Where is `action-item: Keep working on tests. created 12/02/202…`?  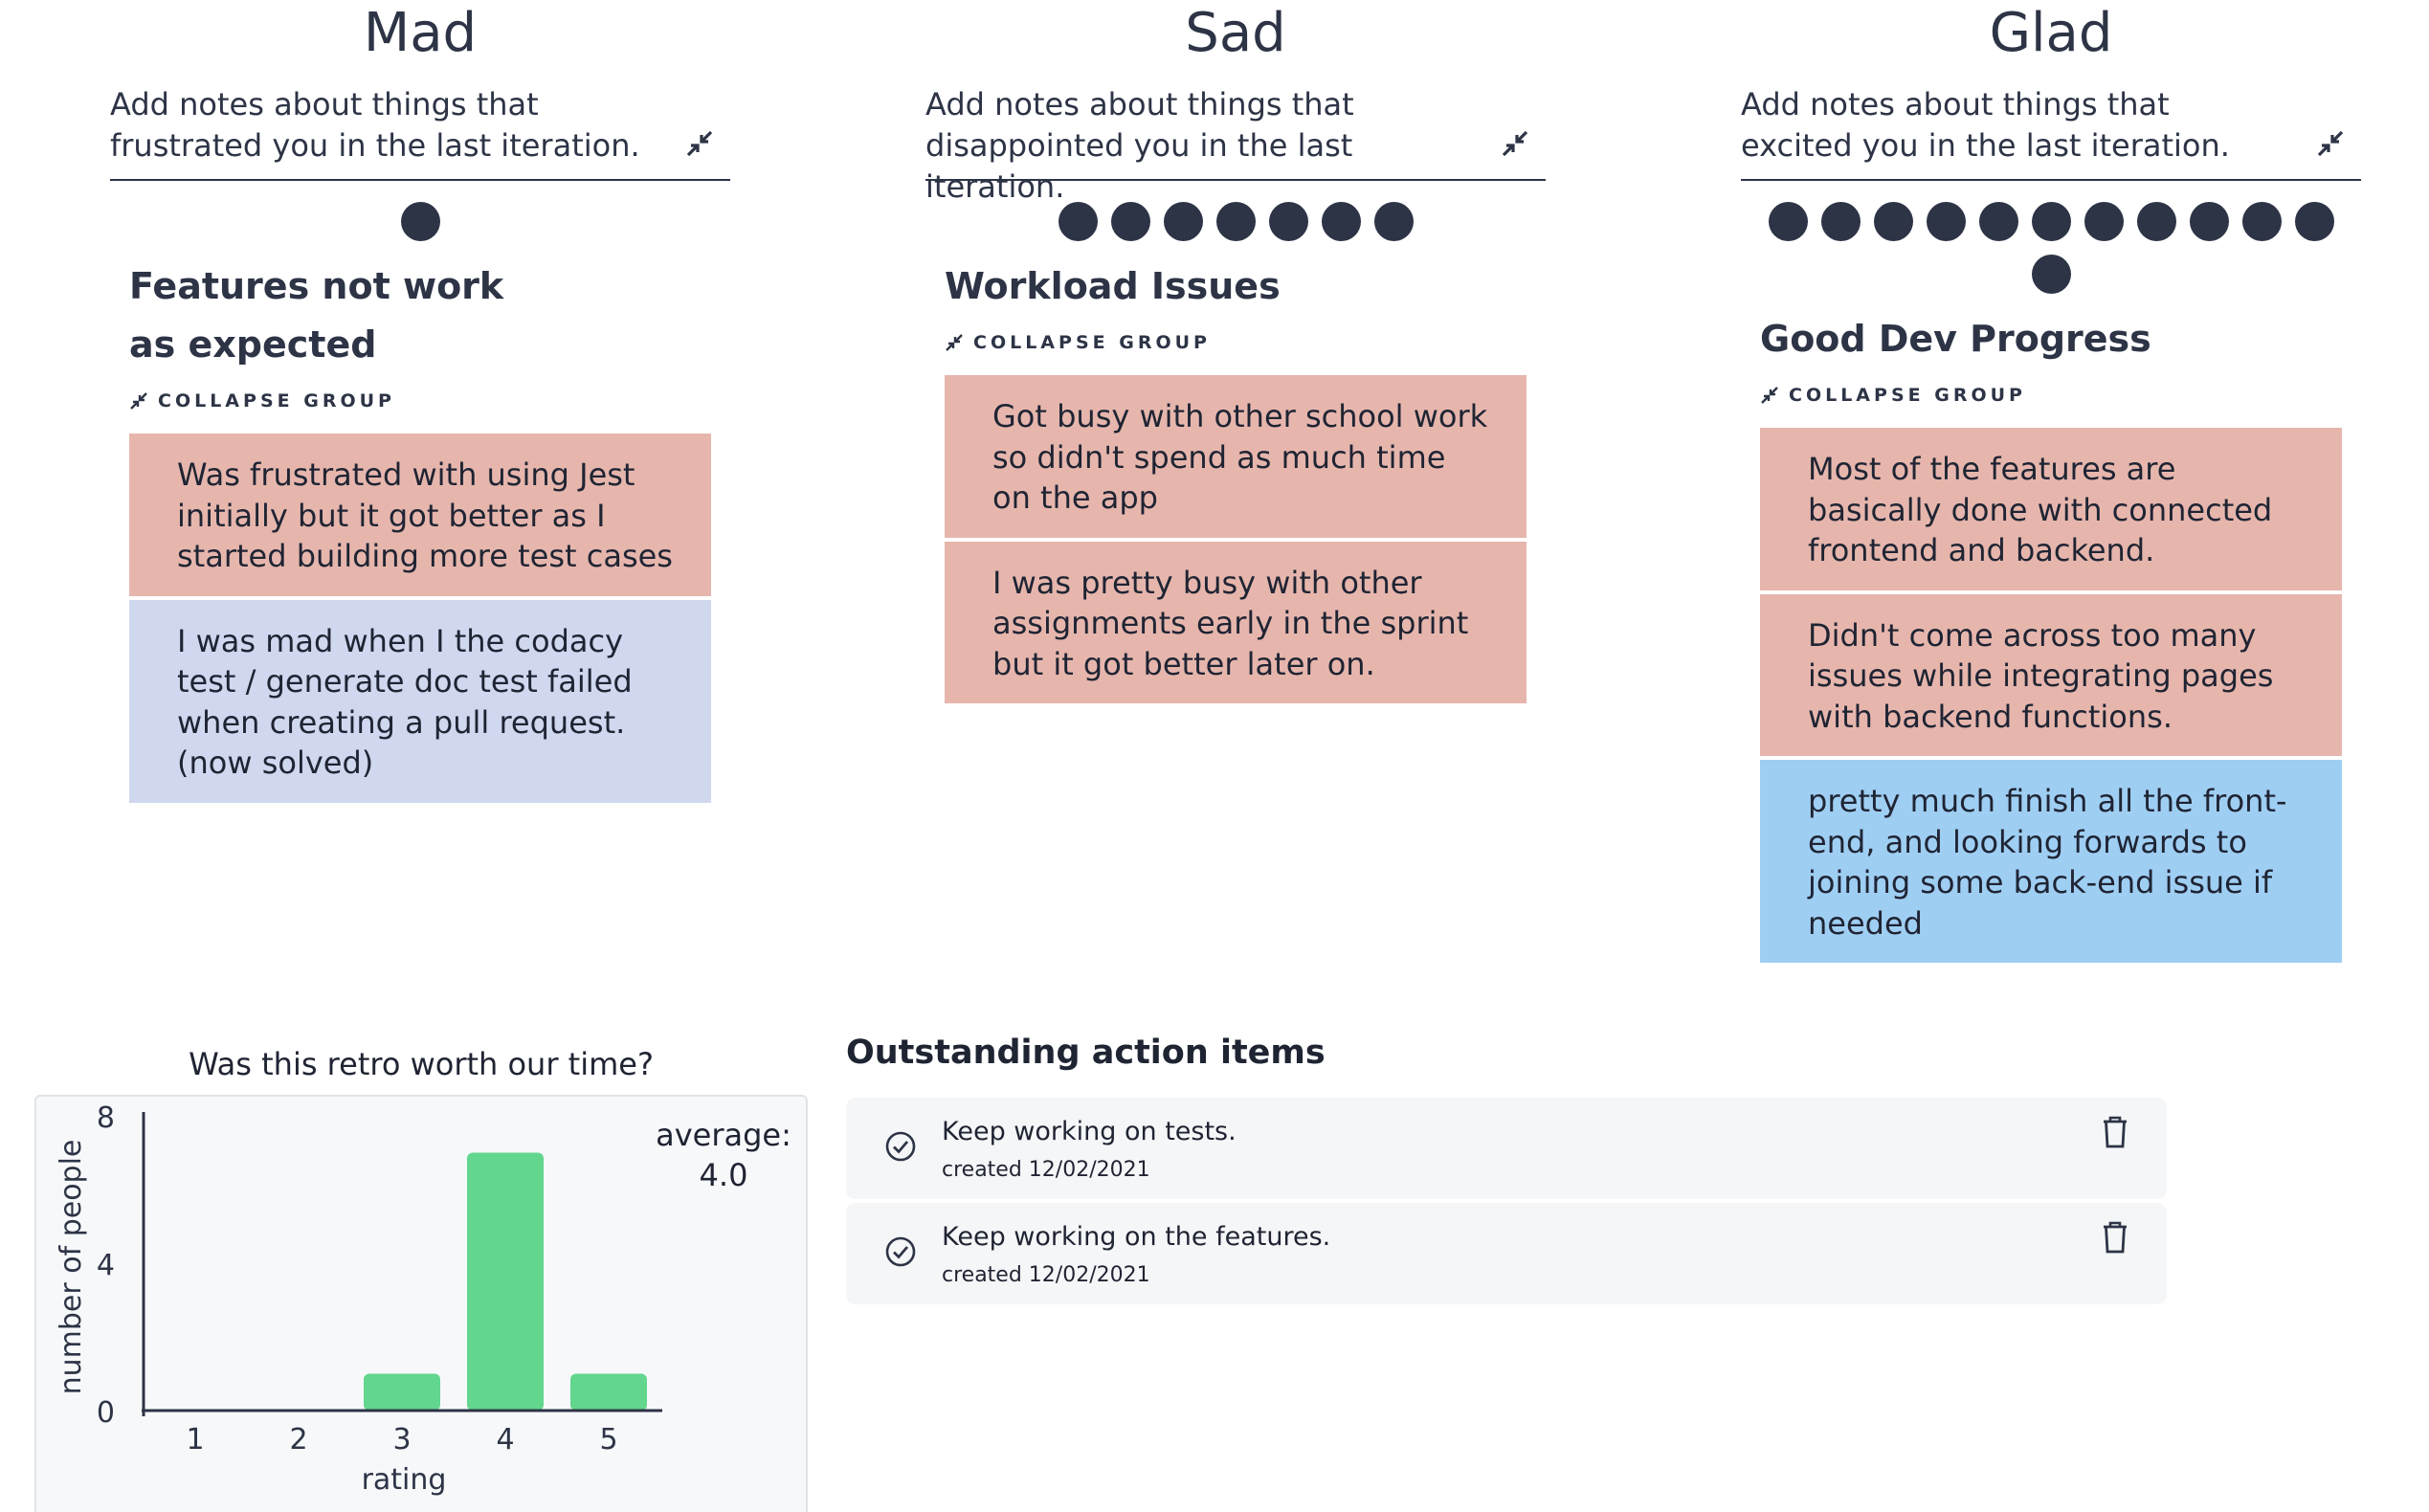 action-item: Keep working on tests. created 12/02/202… is located at coordinates (1506, 1148).